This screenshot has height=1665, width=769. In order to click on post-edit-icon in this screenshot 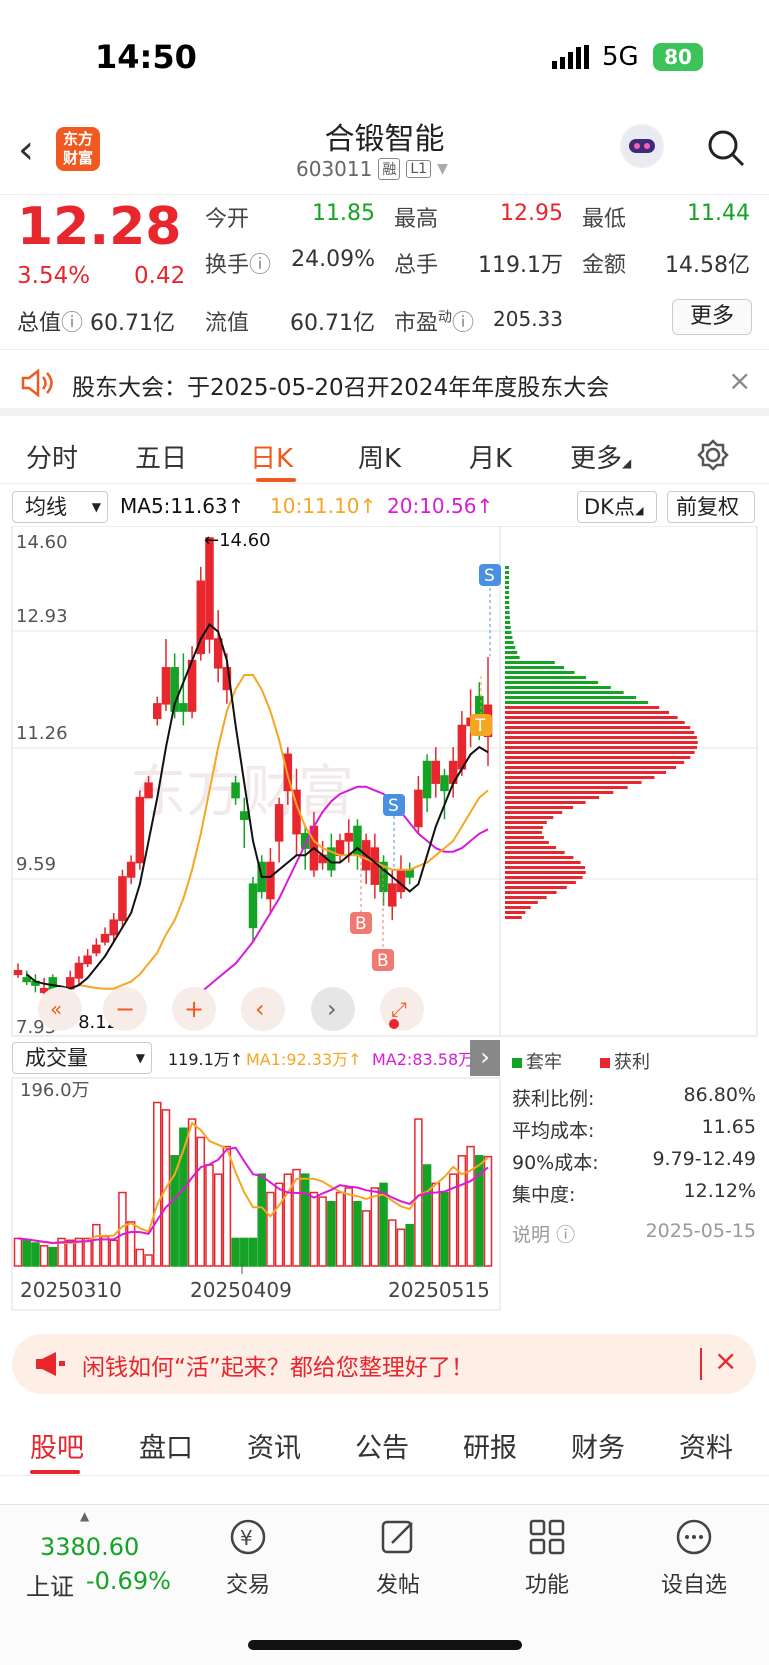, I will do `click(398, 1537)`.